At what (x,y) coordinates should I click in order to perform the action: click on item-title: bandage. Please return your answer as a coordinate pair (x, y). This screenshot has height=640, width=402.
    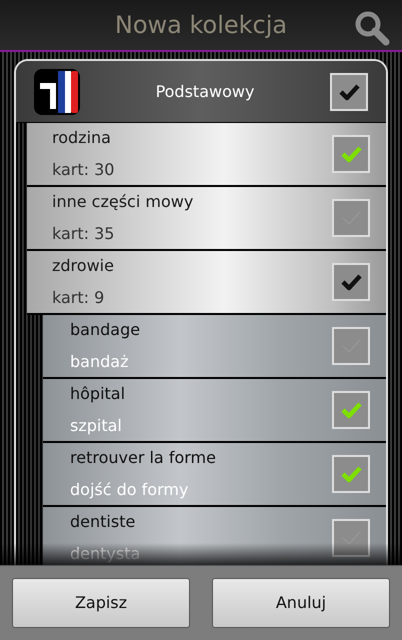
    Looking at the image, I should click on (106, 330).